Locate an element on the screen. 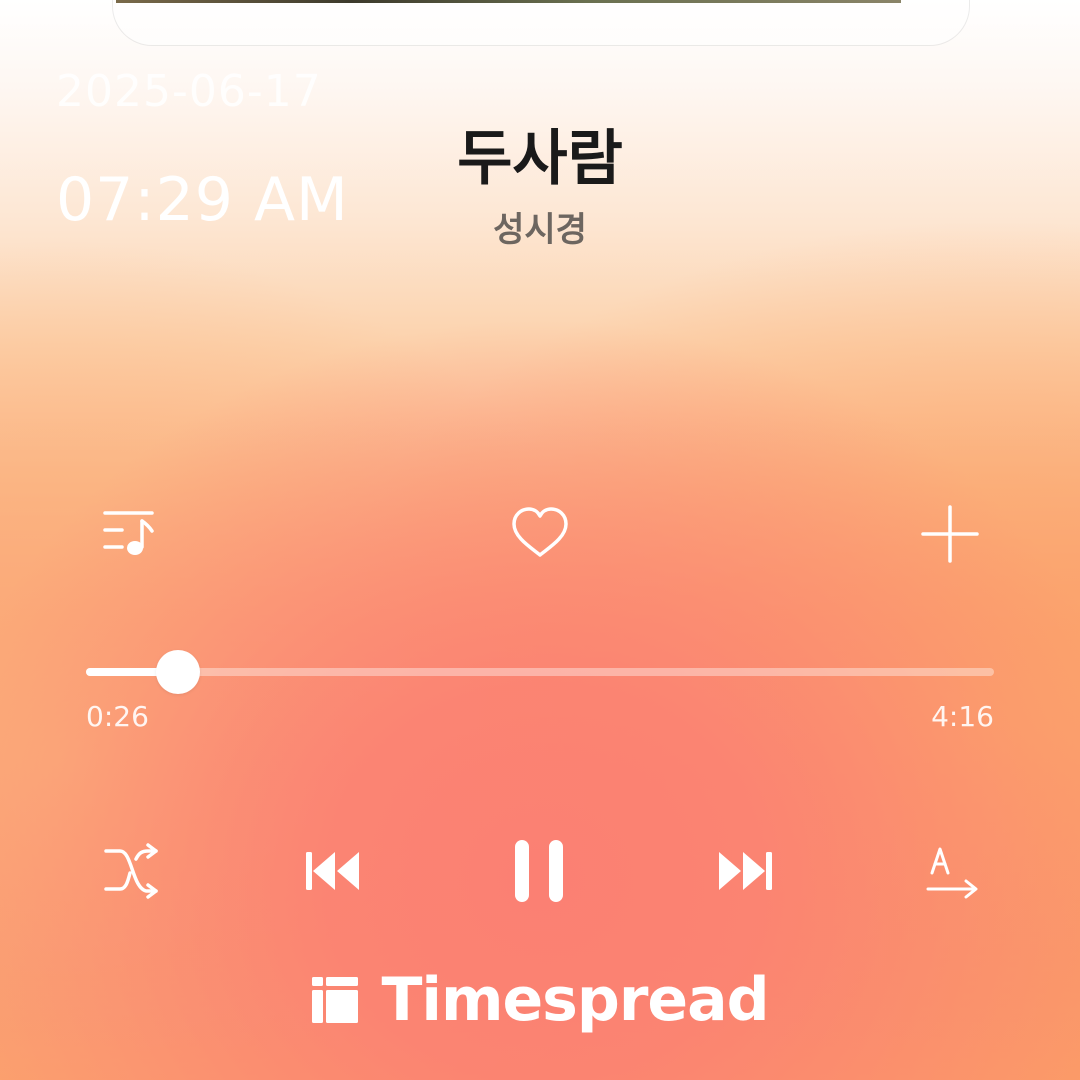  shuffle-button is located at coordinates (131, 872).